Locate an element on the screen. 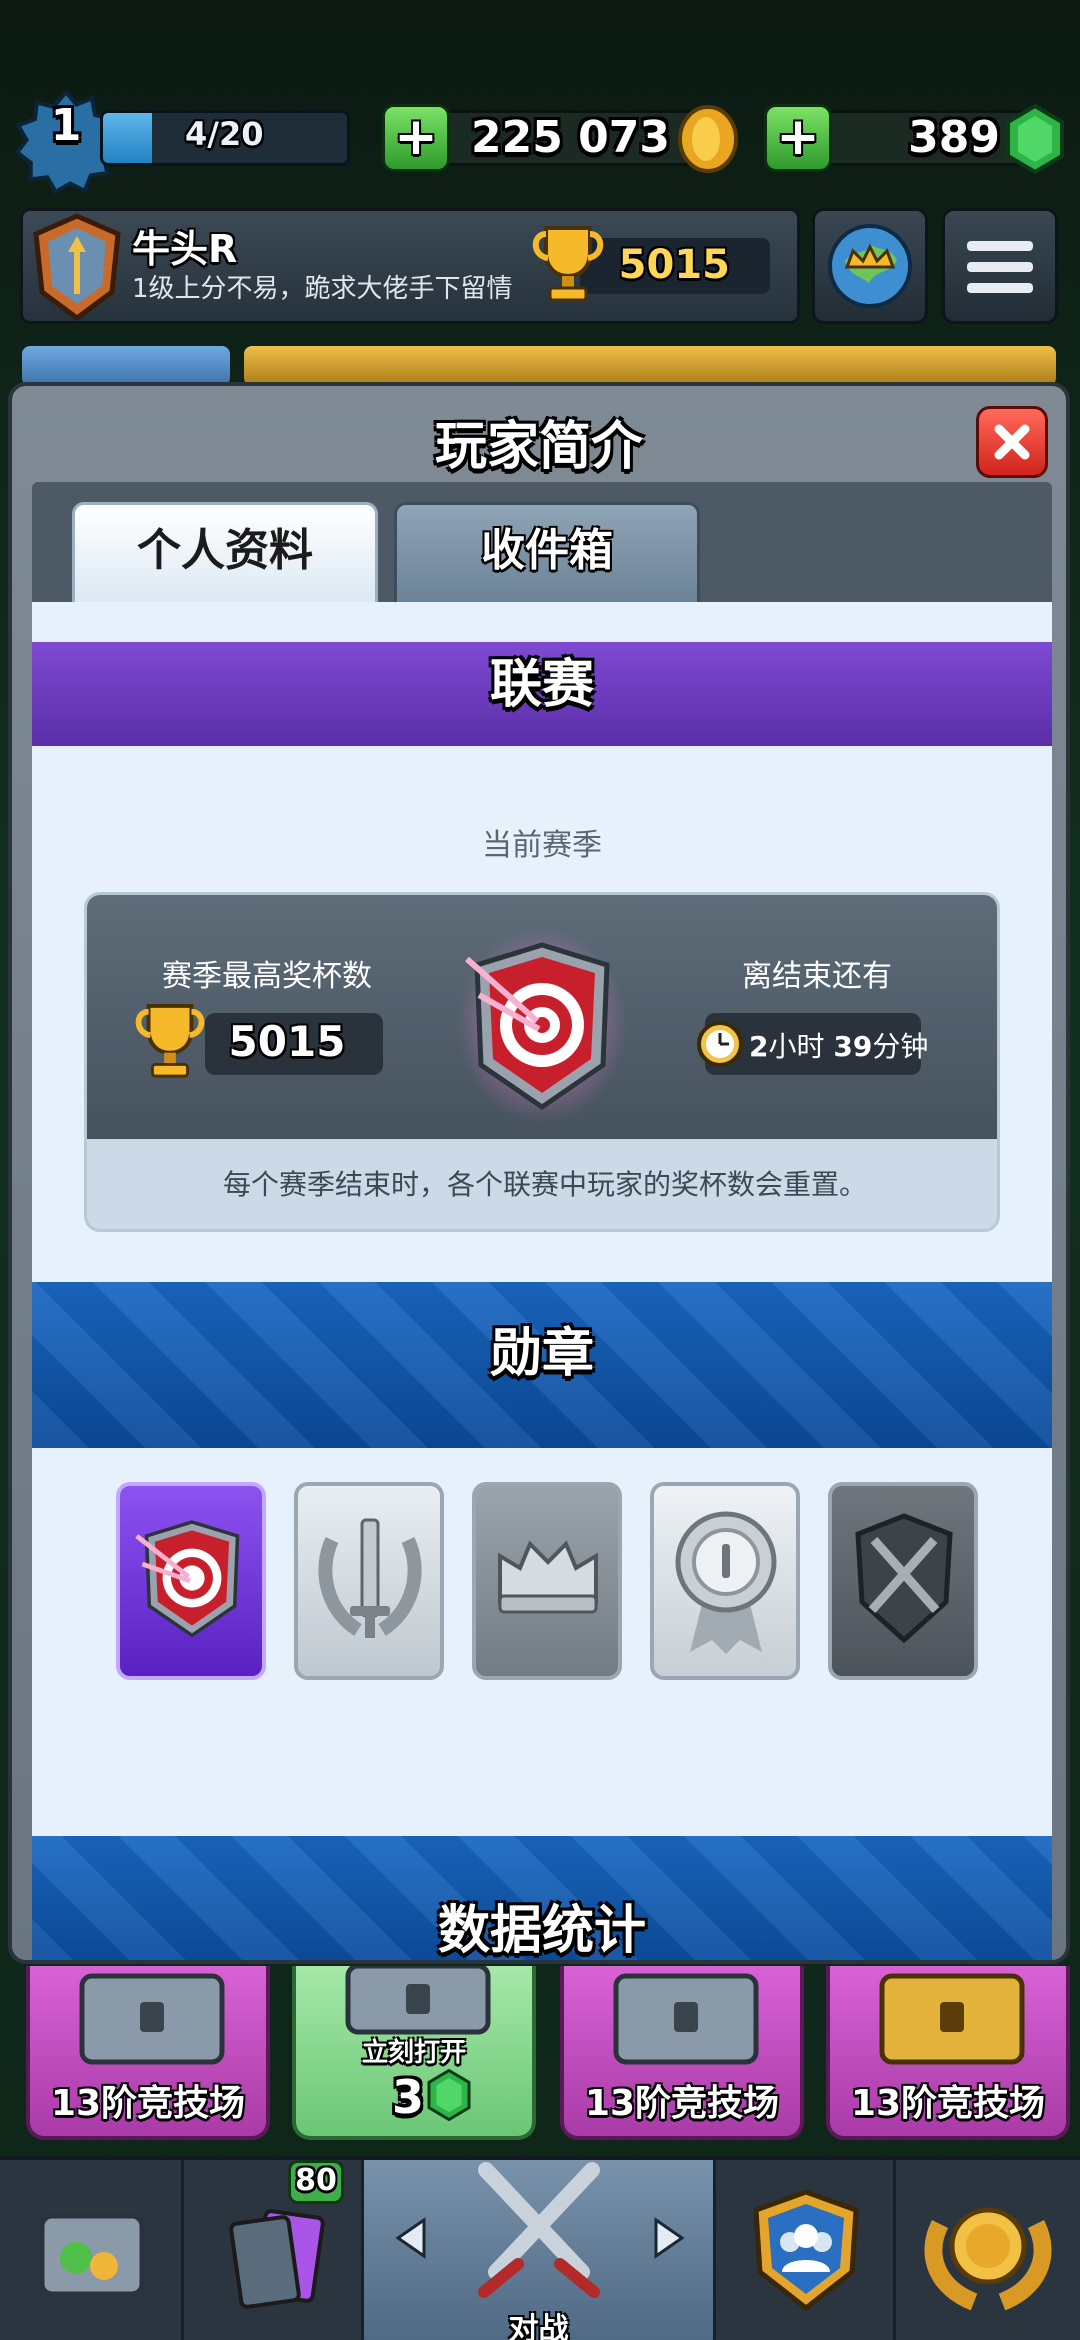 Image resolution: width=1080 pixels, height=2340 pixels. badge-crown is located at coordinates (547, 1581).